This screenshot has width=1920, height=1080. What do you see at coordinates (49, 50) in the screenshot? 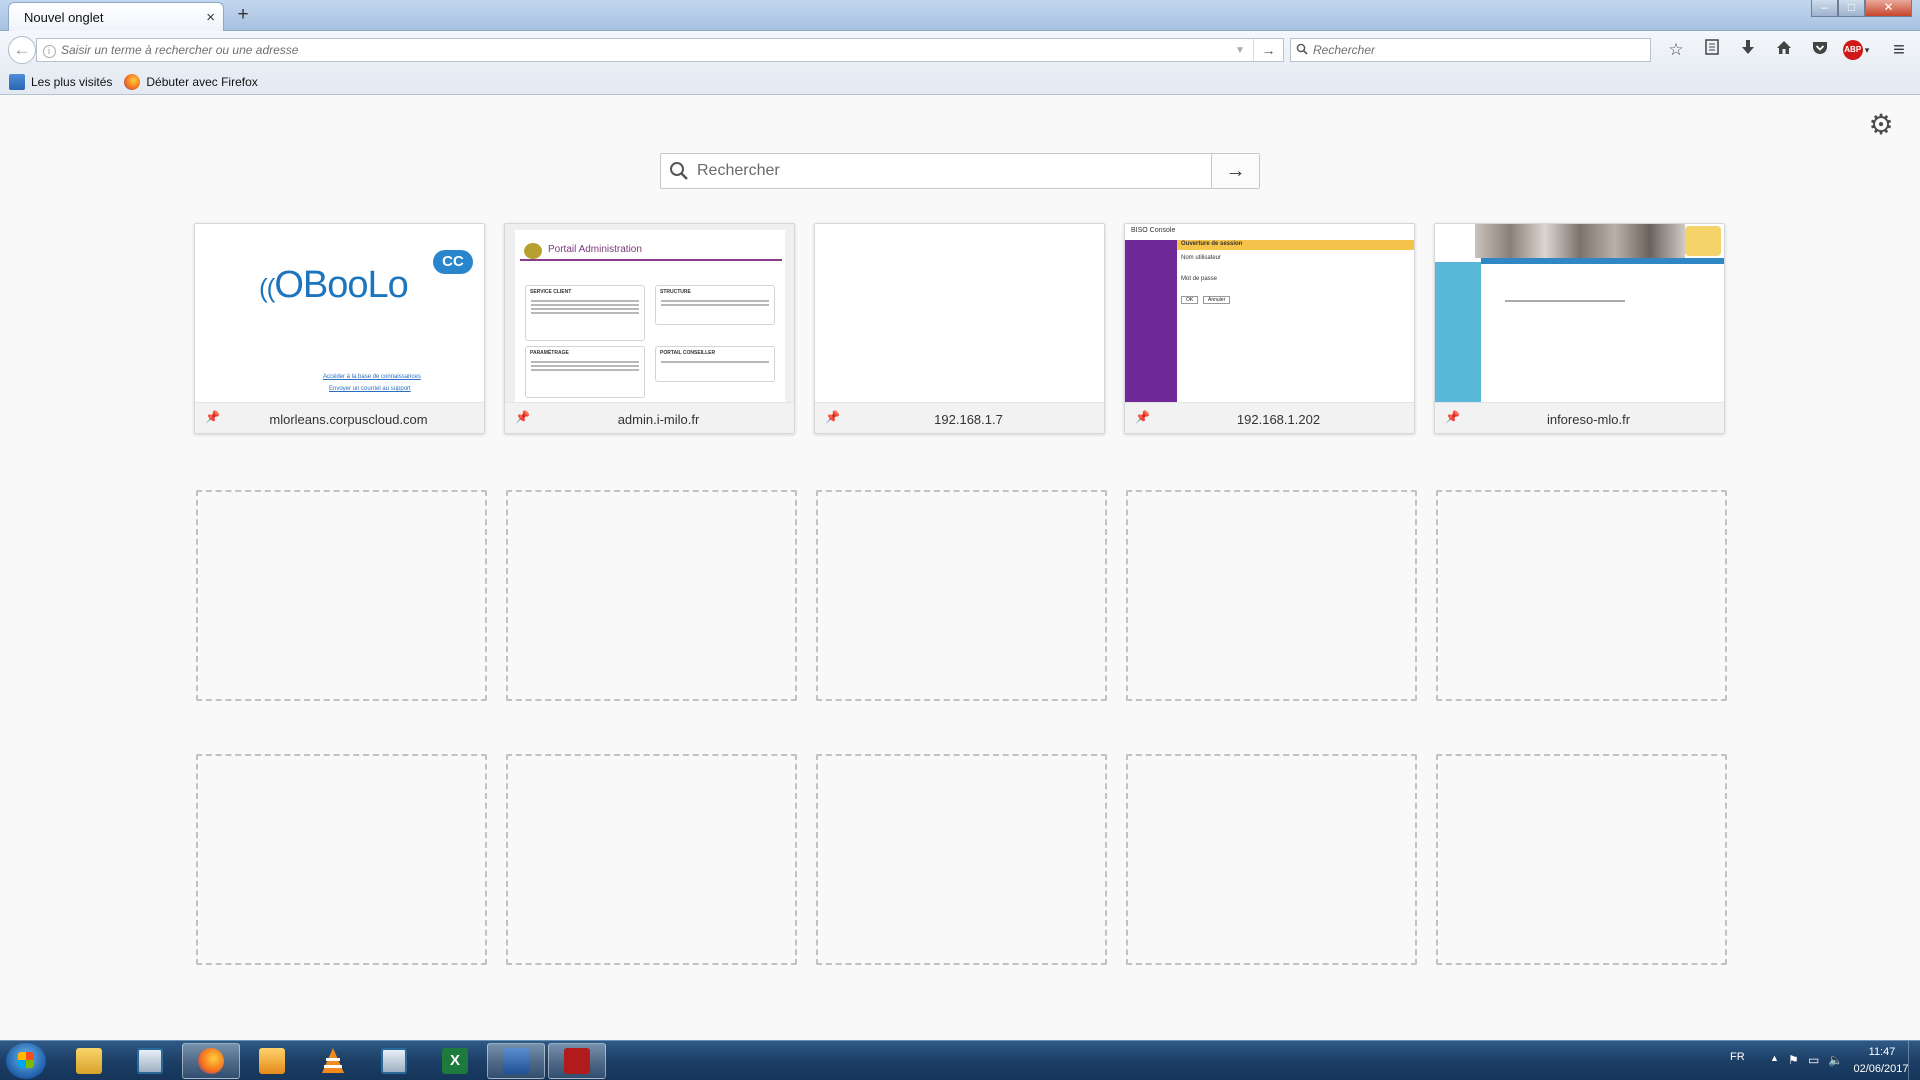
I see `site-info-icon: i` at bounding box center [49, 50].